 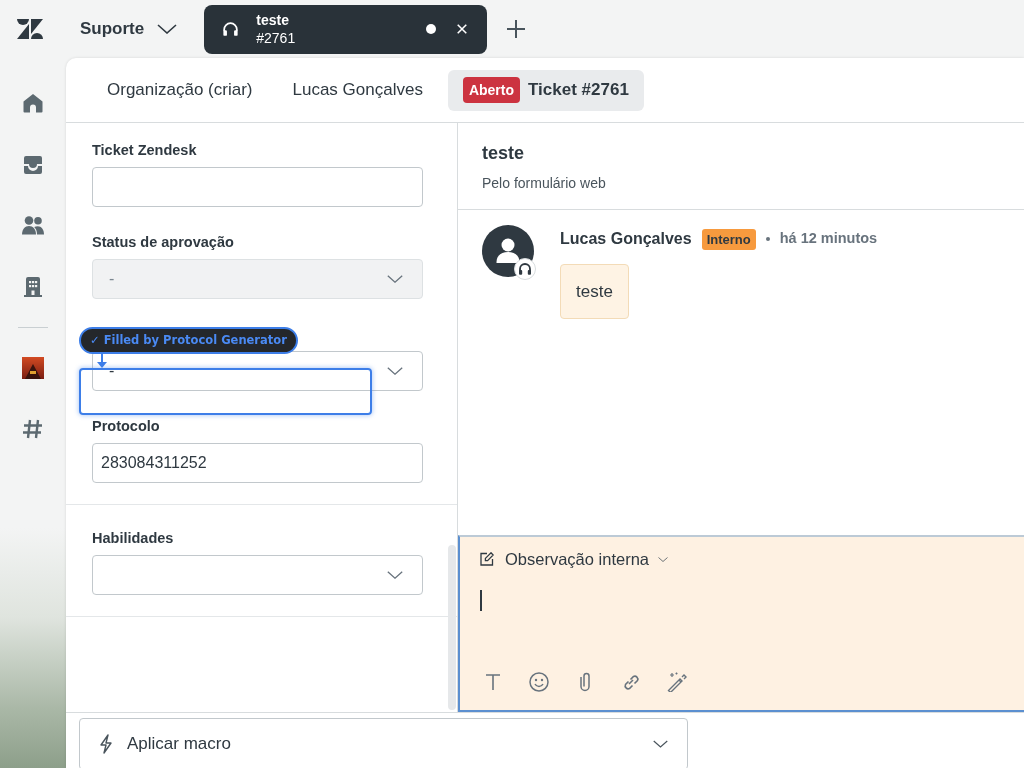 I want to click on edit-note-icon, so click(x=487, y=559).